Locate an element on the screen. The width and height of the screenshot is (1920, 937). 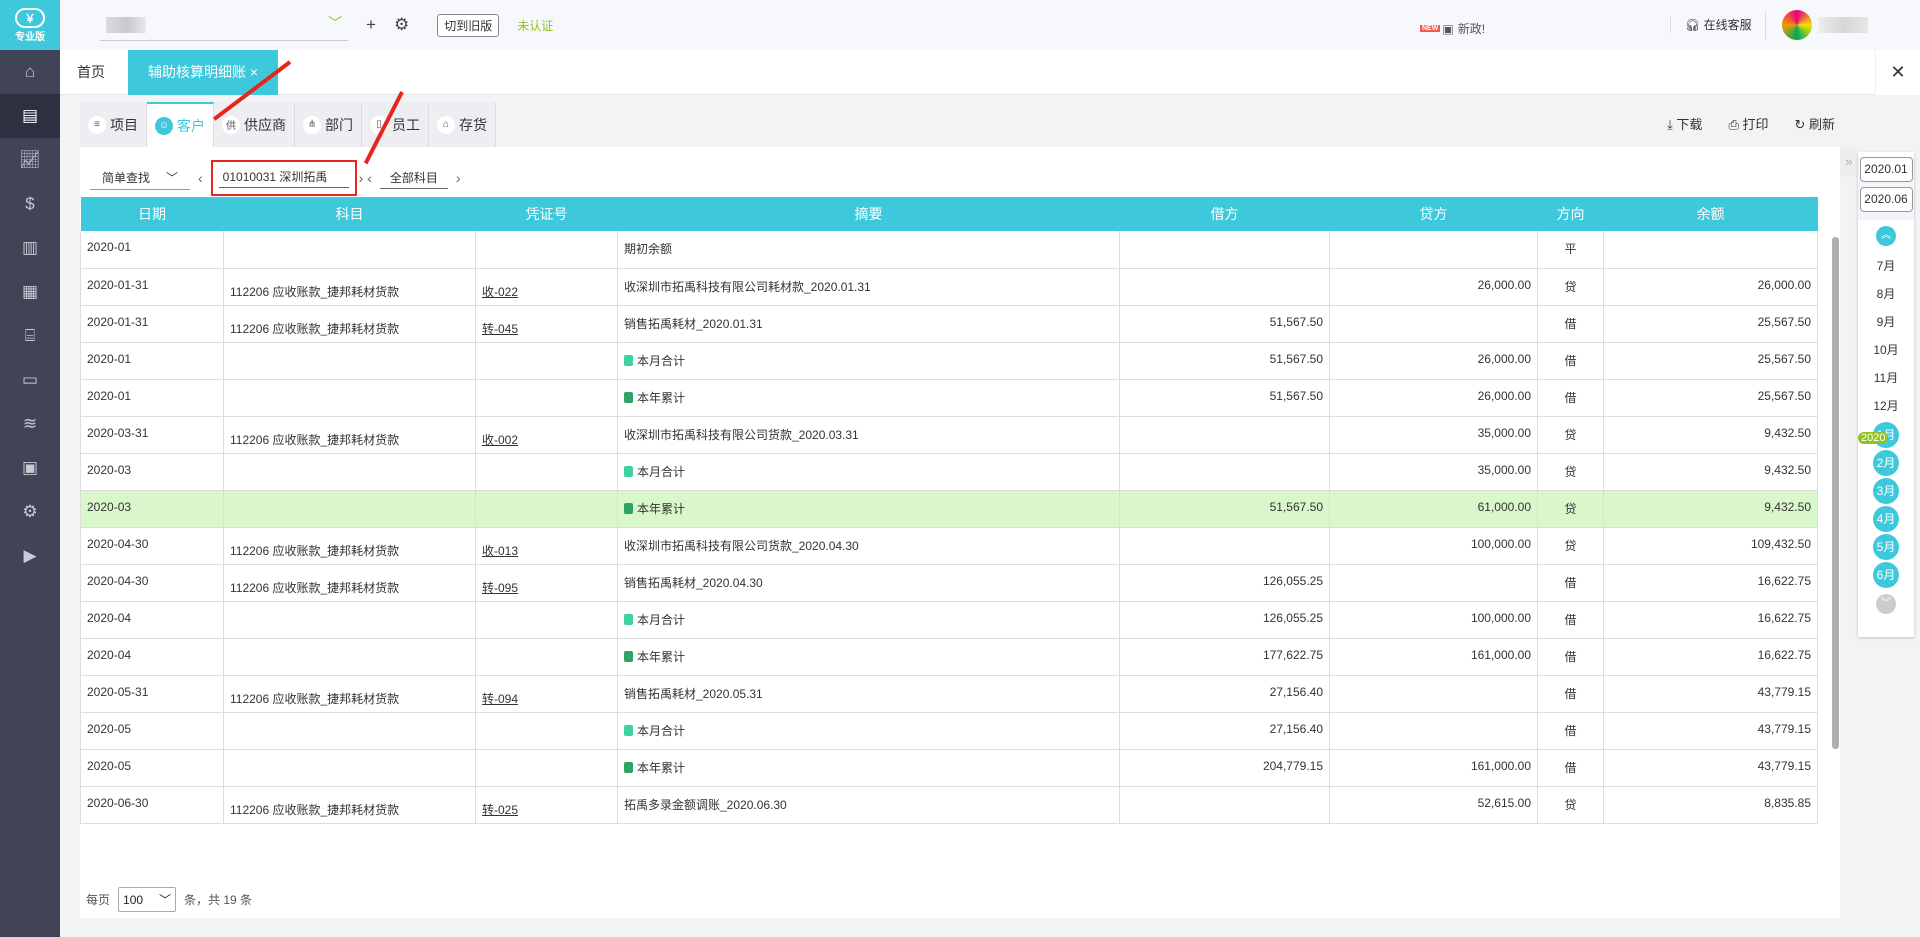
gear-icon: ⚙ is located at coordinates (401, 25).